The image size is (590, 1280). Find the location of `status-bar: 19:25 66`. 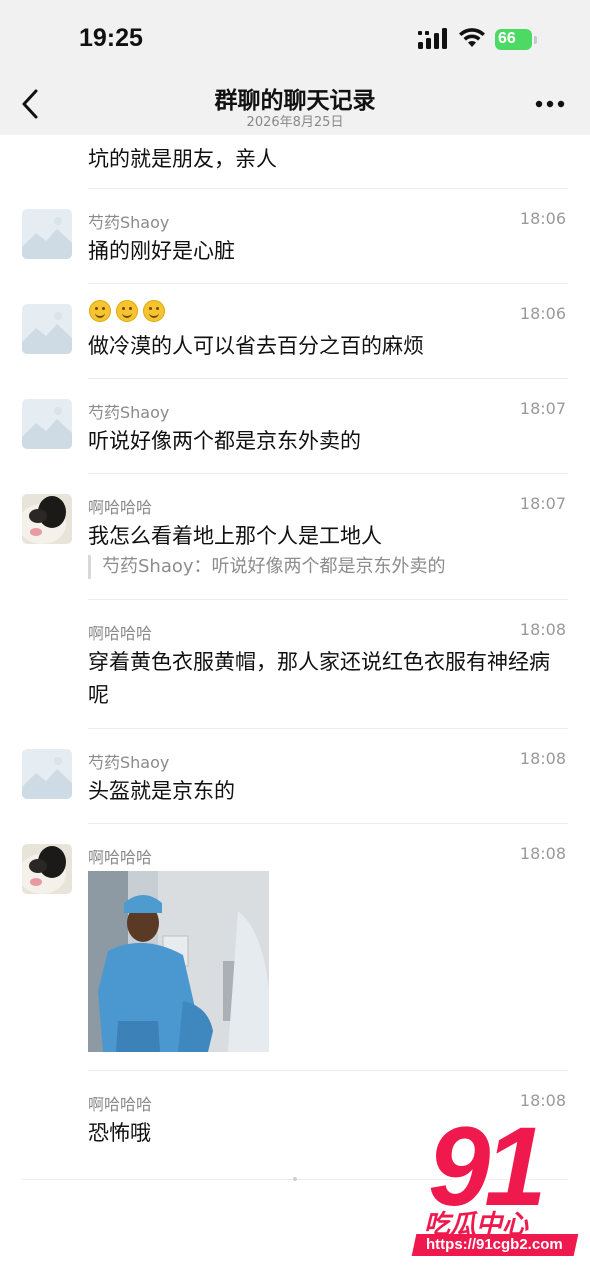

status-bar: 19:25 66 is located at coordinates (295, 36).